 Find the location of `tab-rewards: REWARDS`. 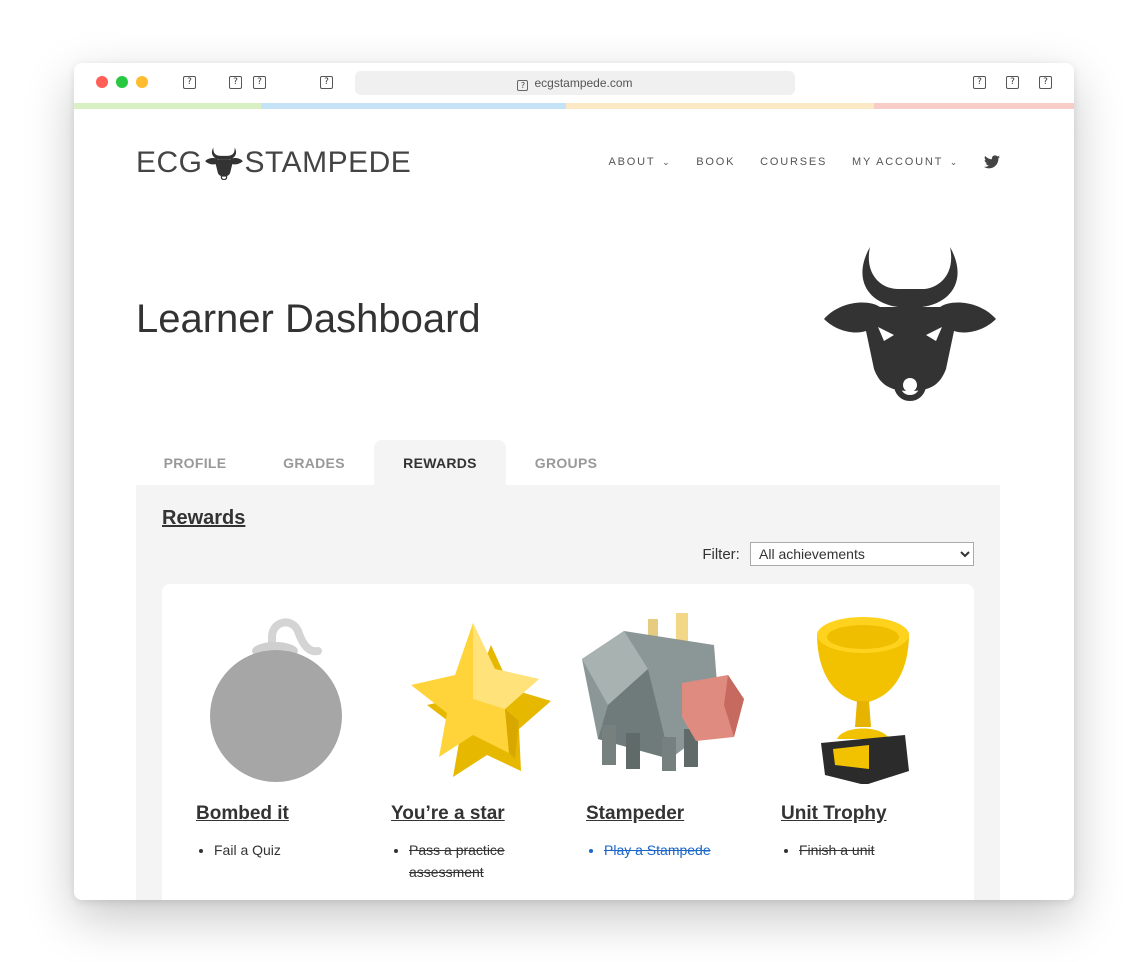

tab-rewards: REWARDS is located at coordinates (440, 463).